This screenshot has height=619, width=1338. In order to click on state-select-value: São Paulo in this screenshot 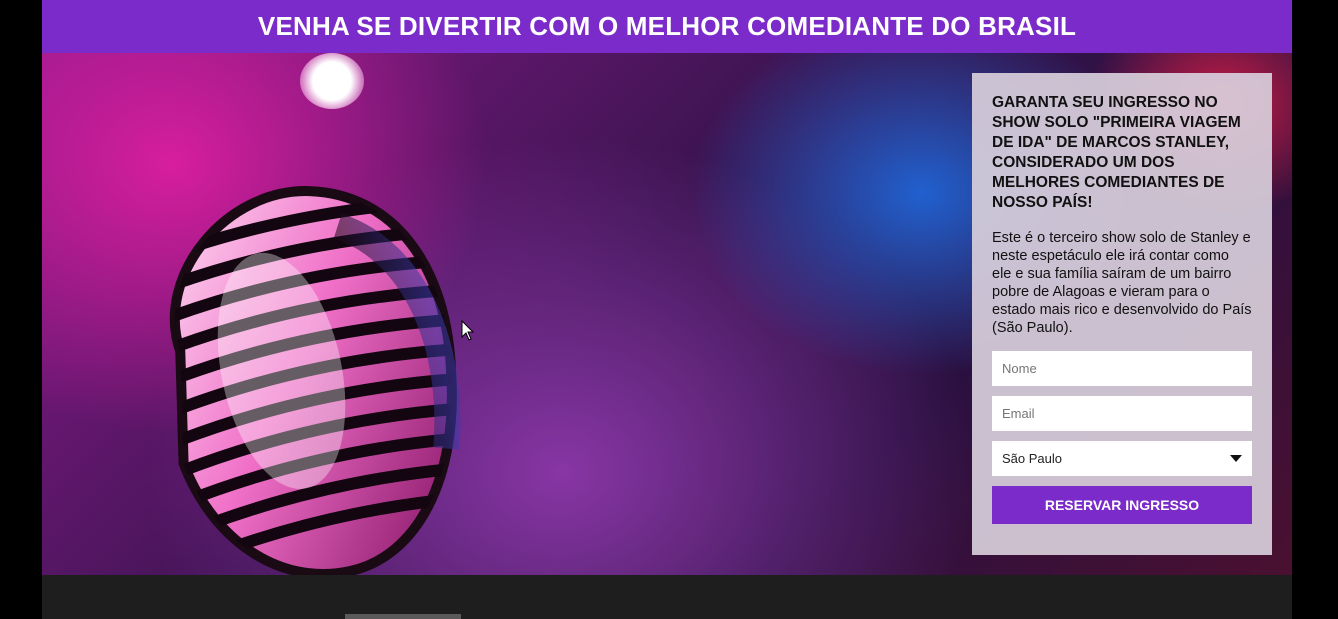, I will do `click(1032, 458)`.